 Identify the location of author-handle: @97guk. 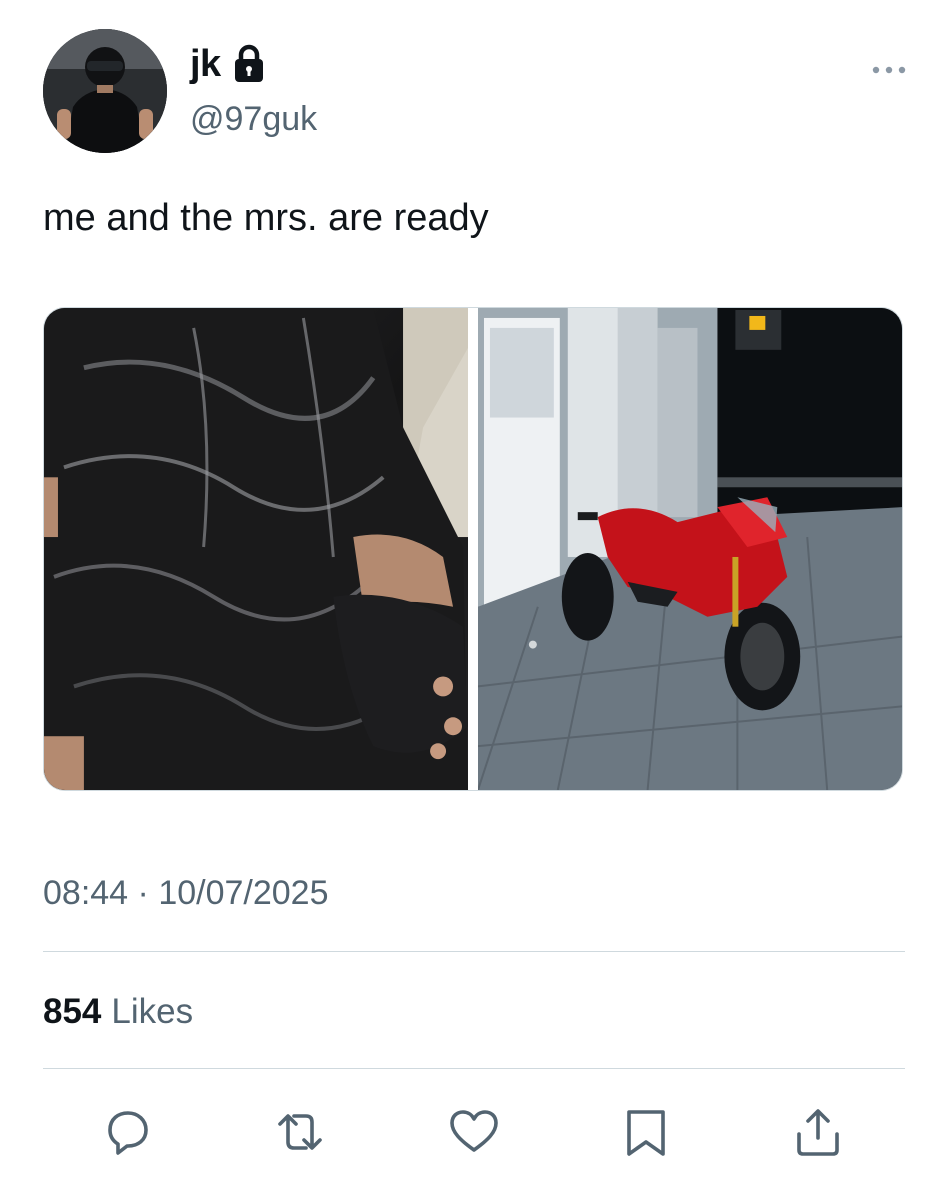
(253, 119).